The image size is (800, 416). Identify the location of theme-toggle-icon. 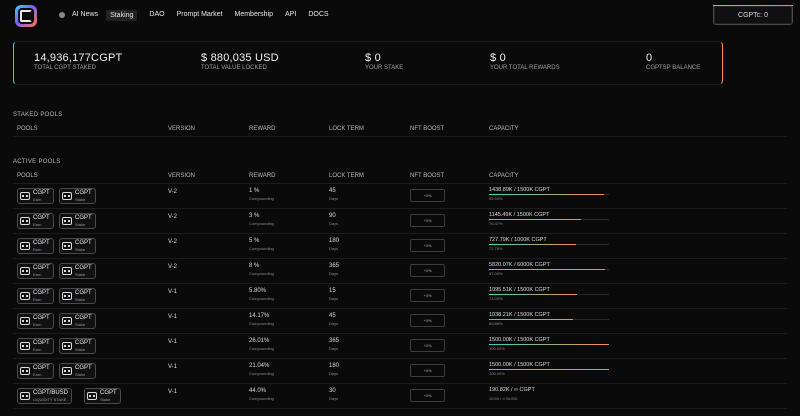
(62, 15).